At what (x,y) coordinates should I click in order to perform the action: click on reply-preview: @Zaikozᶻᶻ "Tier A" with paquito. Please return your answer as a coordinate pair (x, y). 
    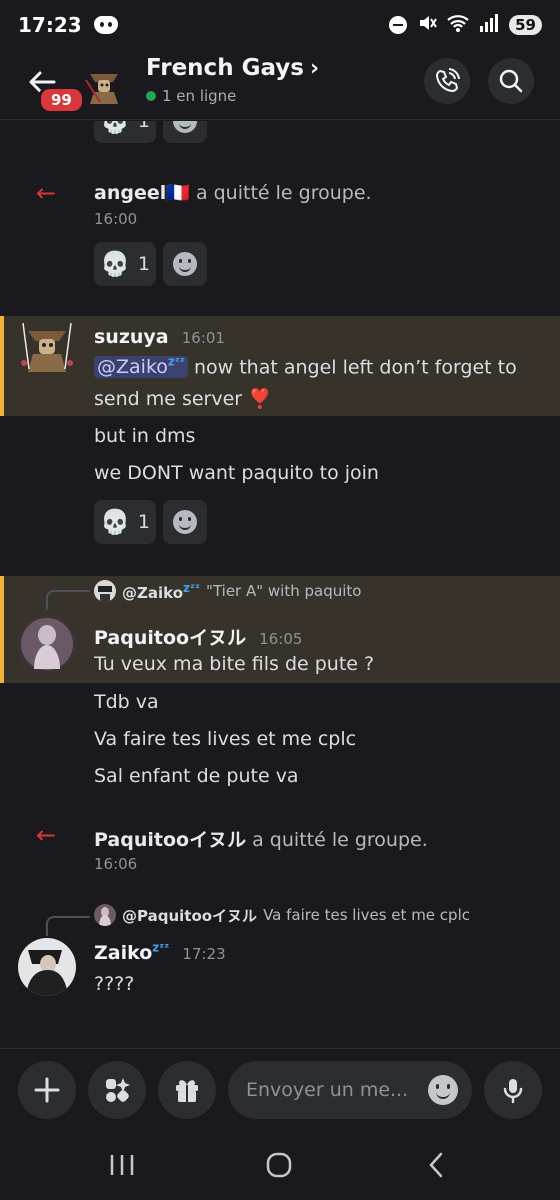
    Looking at the image, I should click on (227, 591).